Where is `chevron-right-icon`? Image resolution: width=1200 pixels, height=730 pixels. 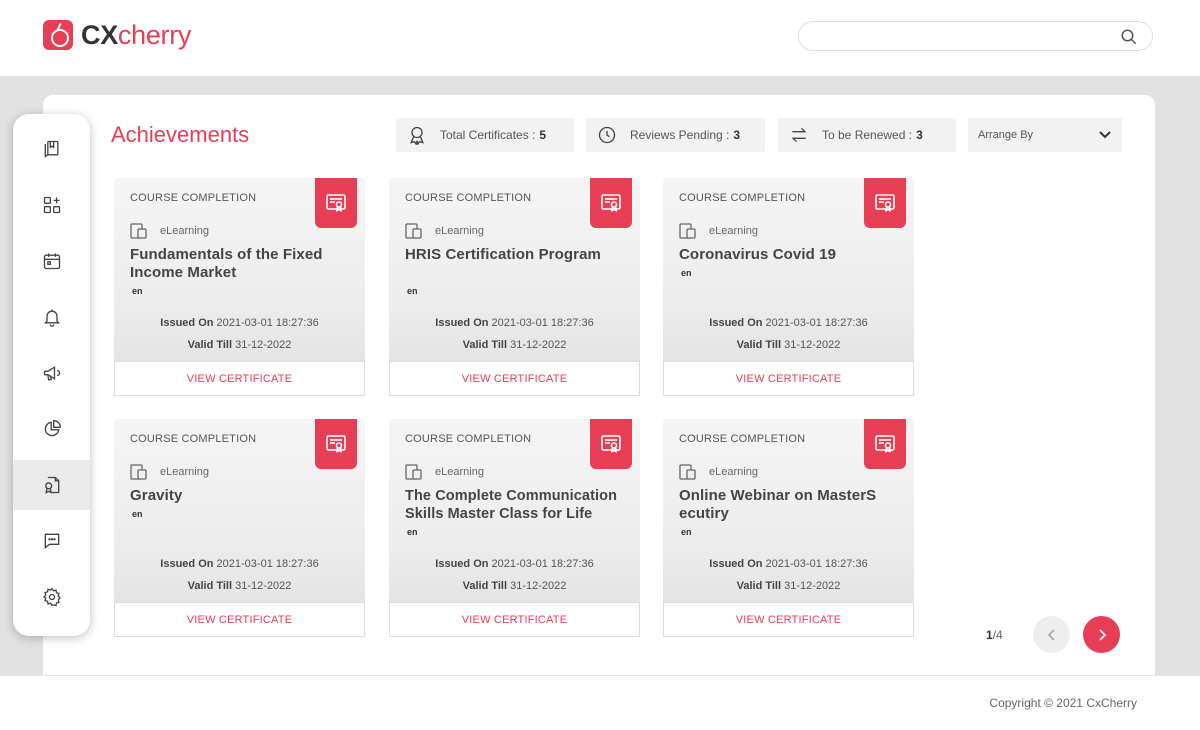 chevron-right-icon is located at coordinates (1102, 634).